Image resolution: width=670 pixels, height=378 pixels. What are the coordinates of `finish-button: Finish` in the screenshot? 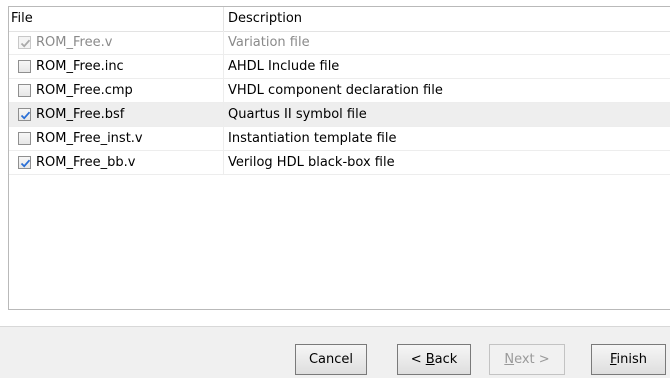 It's located at (628, 359).